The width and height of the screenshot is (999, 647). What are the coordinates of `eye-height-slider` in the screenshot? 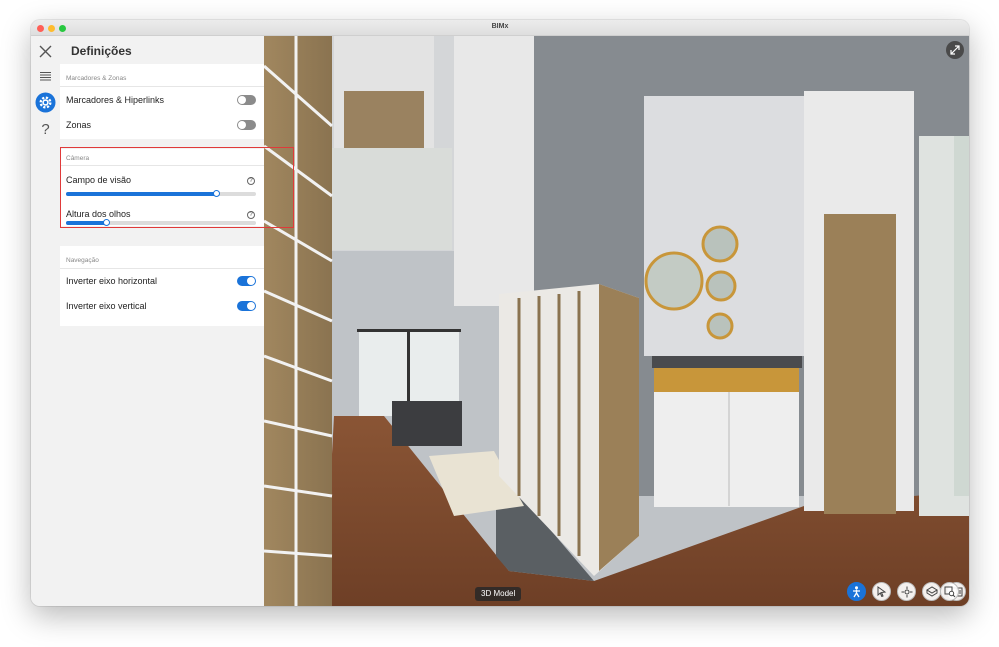 It's located at (161, 222).